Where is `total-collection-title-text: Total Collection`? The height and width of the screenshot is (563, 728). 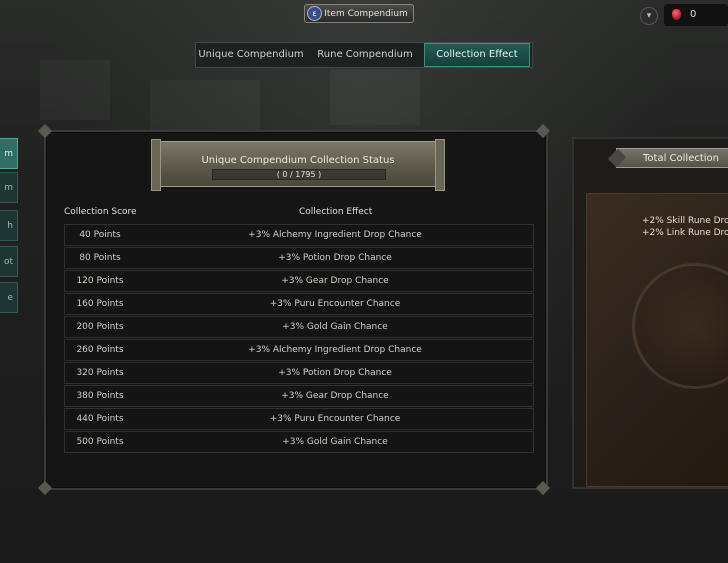 total-collection-title-text: Total Collection is located at coordinates (681, 158).